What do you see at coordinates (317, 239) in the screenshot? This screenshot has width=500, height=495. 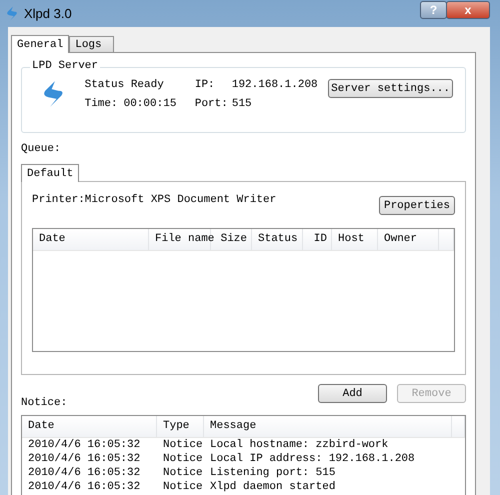 I see `column-header: ID` at bounding box center [317, 239].